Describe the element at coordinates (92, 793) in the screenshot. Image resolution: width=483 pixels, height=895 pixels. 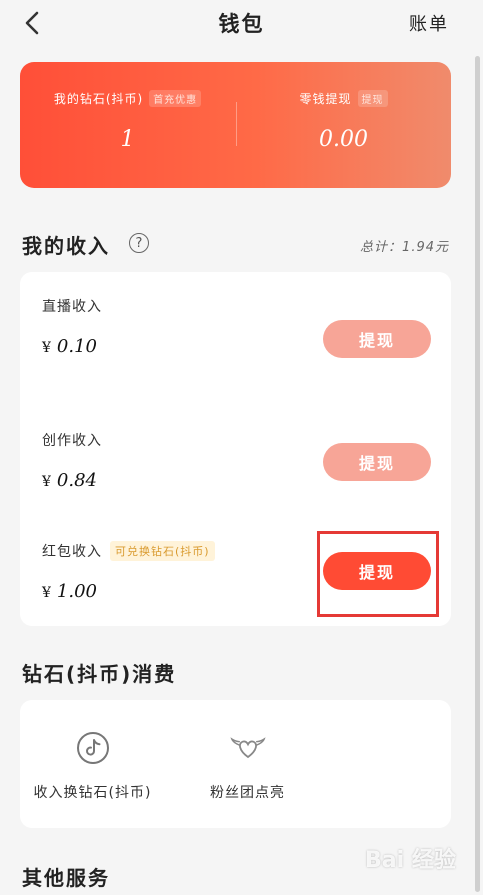
I see `entry-label: 收入换钻石(抖币)` at that location.